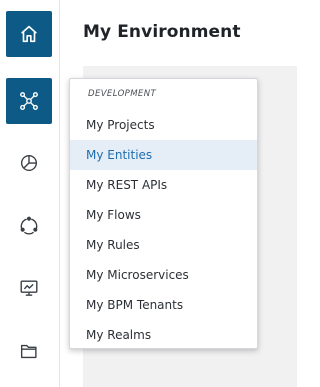  I want to click on menu-item-my-realms: My Realms, so click(163, 335).